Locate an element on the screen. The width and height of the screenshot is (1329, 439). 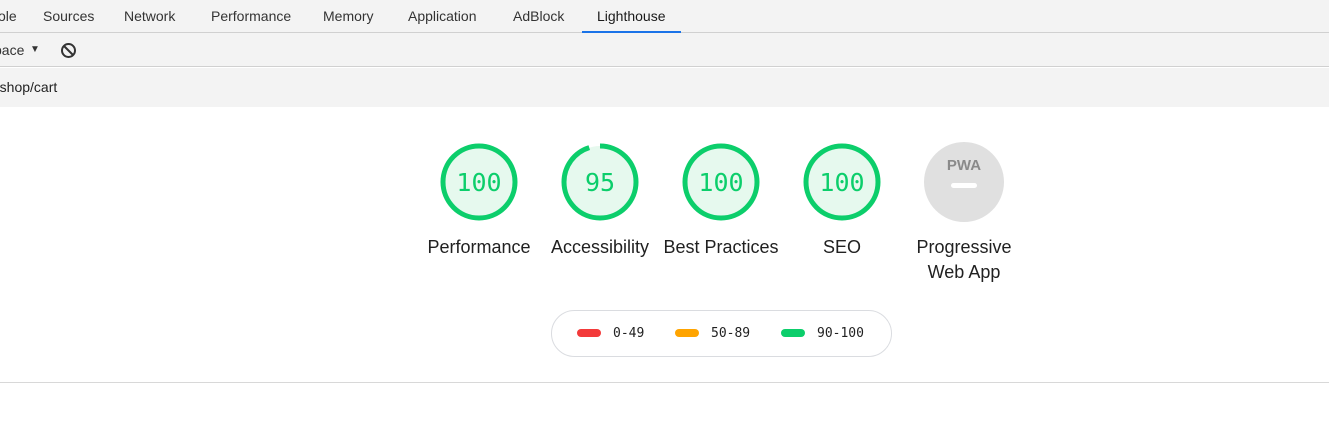
pwa-badge-icon: PWA is located at coordinates (964, 182).